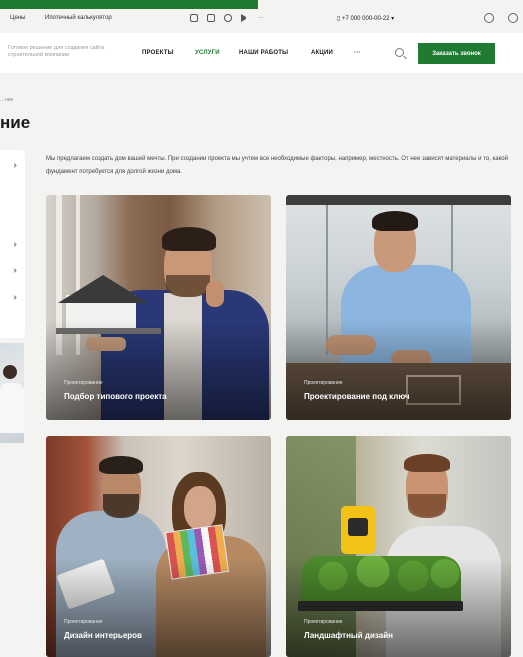 The image size is (523, 657). I want to click on vk-icon, so click(194, 18).